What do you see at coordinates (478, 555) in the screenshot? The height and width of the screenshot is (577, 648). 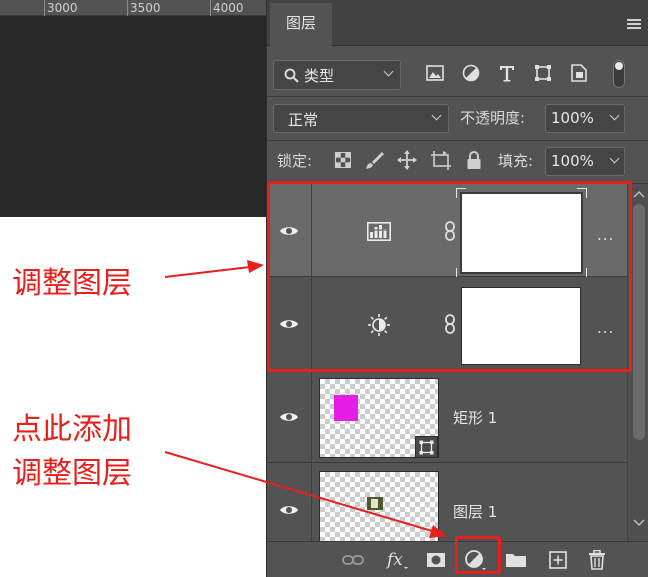 I see `adjustment-button-highlight` at bounding box center [478, 555].